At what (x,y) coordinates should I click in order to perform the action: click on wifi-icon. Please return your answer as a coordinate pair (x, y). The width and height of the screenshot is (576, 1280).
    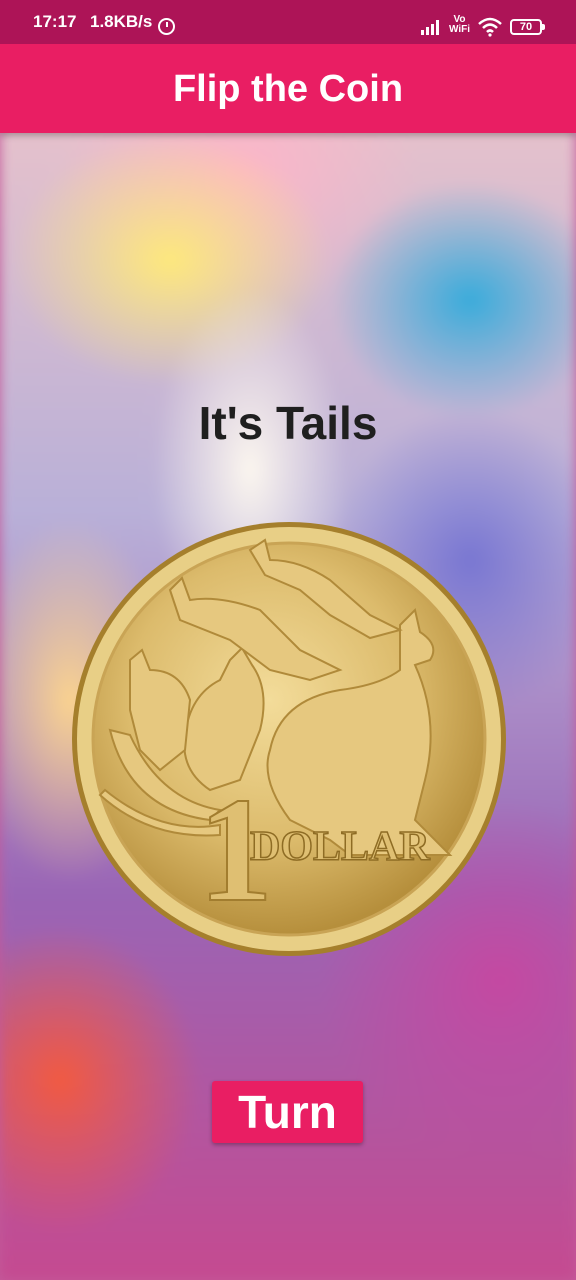
    Looking at the image, I should click on (490, 27).